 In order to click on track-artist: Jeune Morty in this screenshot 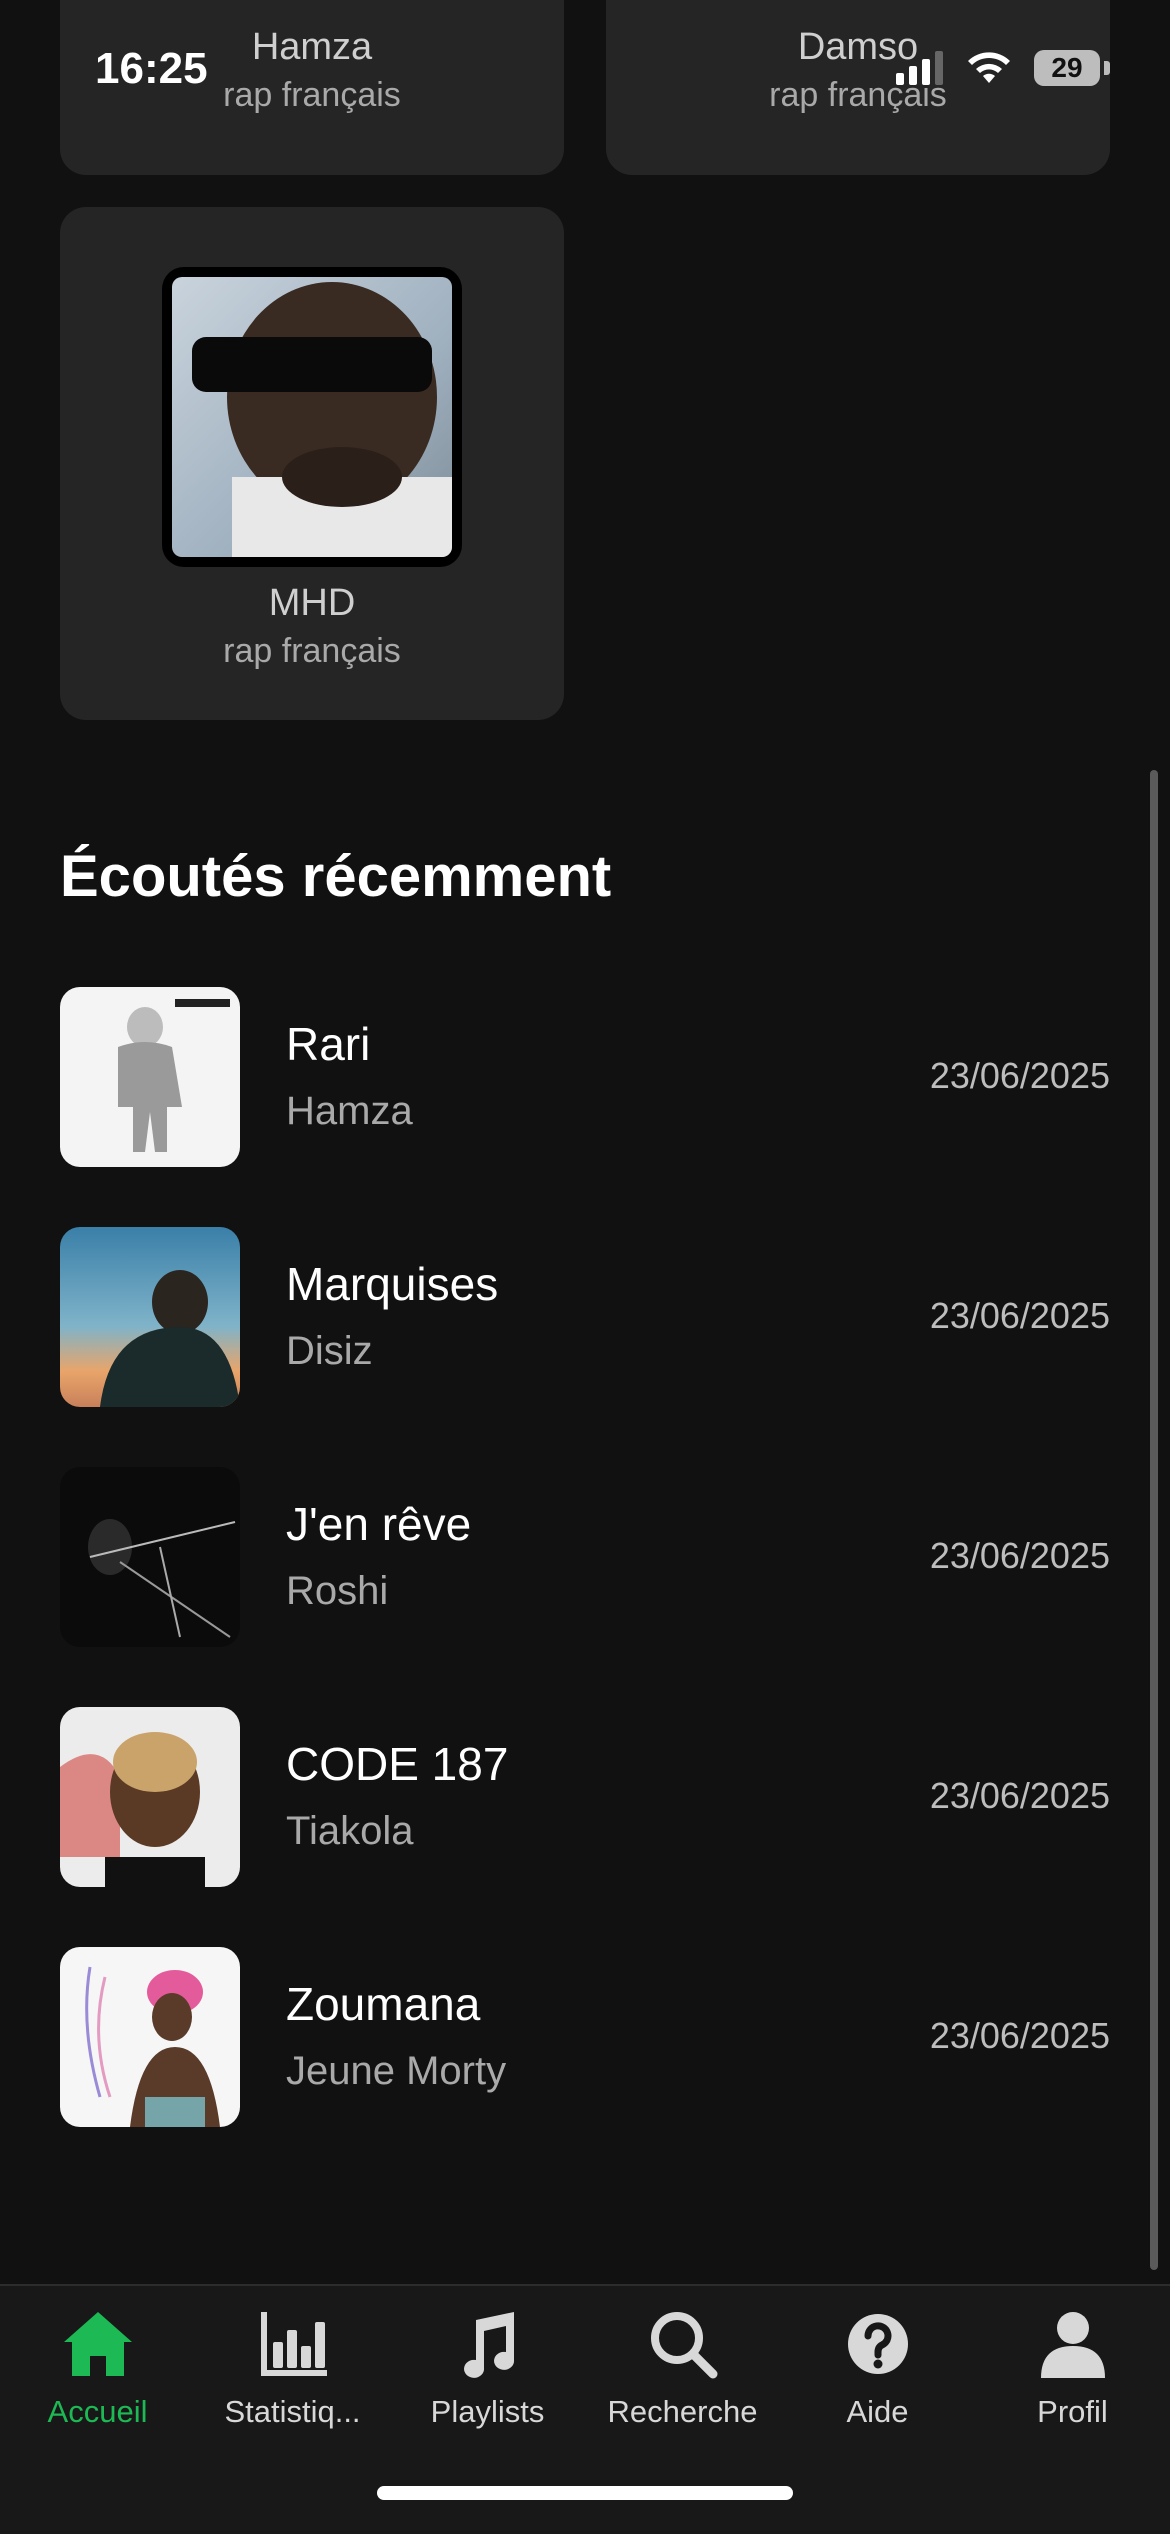, I will do `click(396, 2071)`.